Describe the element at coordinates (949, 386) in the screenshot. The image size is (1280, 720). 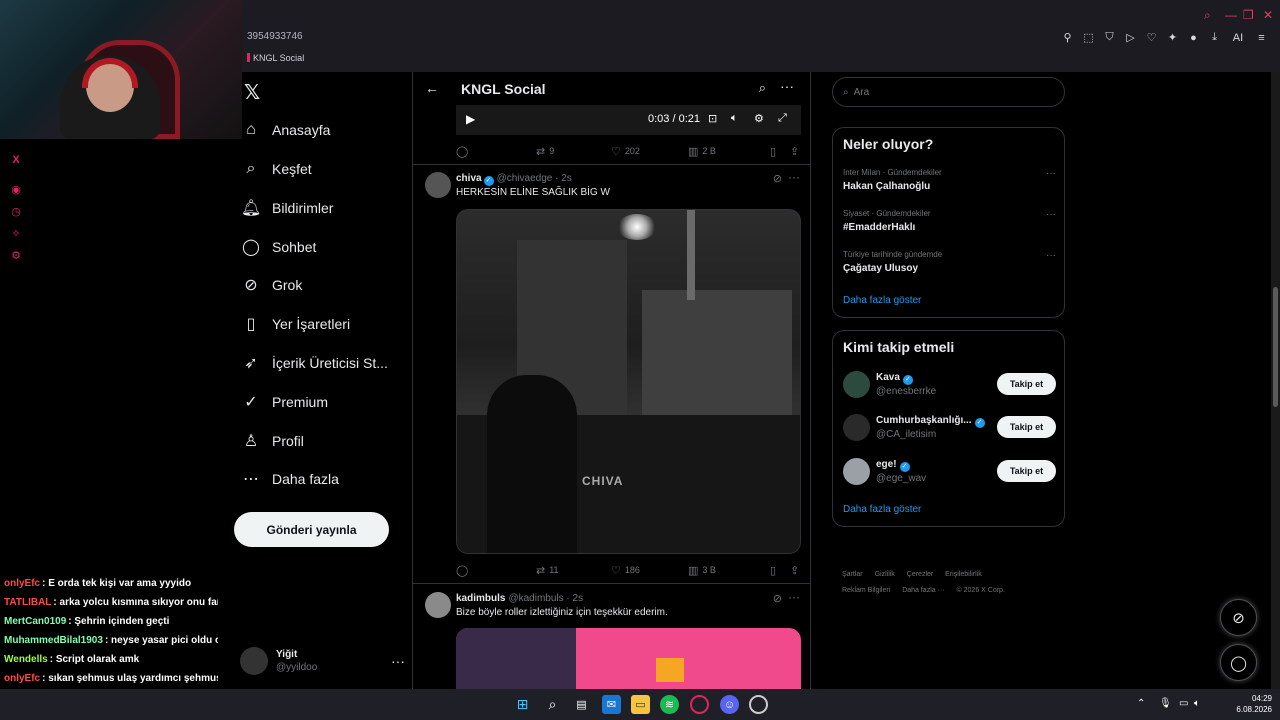
I see `follow-suggestion: Kava ✓ @enesberrke Takip et` at that location.